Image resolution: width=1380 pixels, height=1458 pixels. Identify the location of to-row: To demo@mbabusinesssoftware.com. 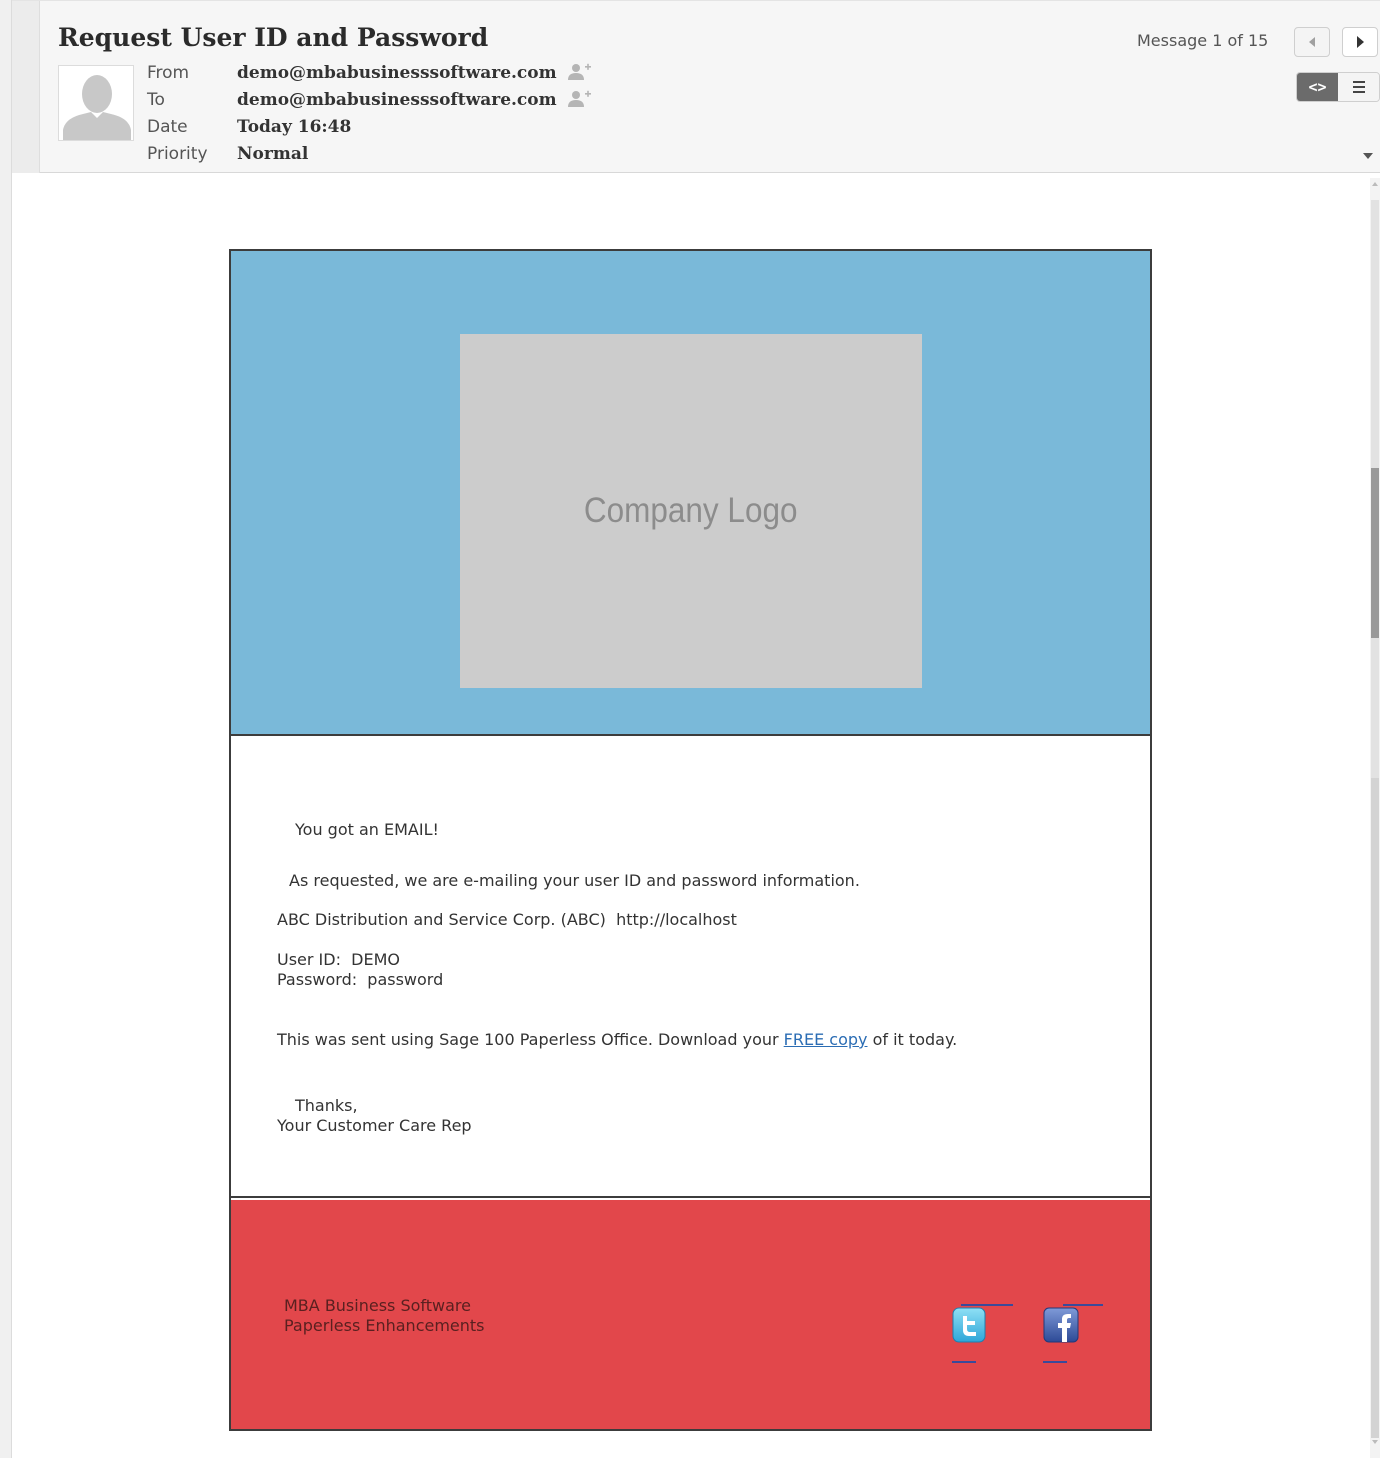
(370, 99).